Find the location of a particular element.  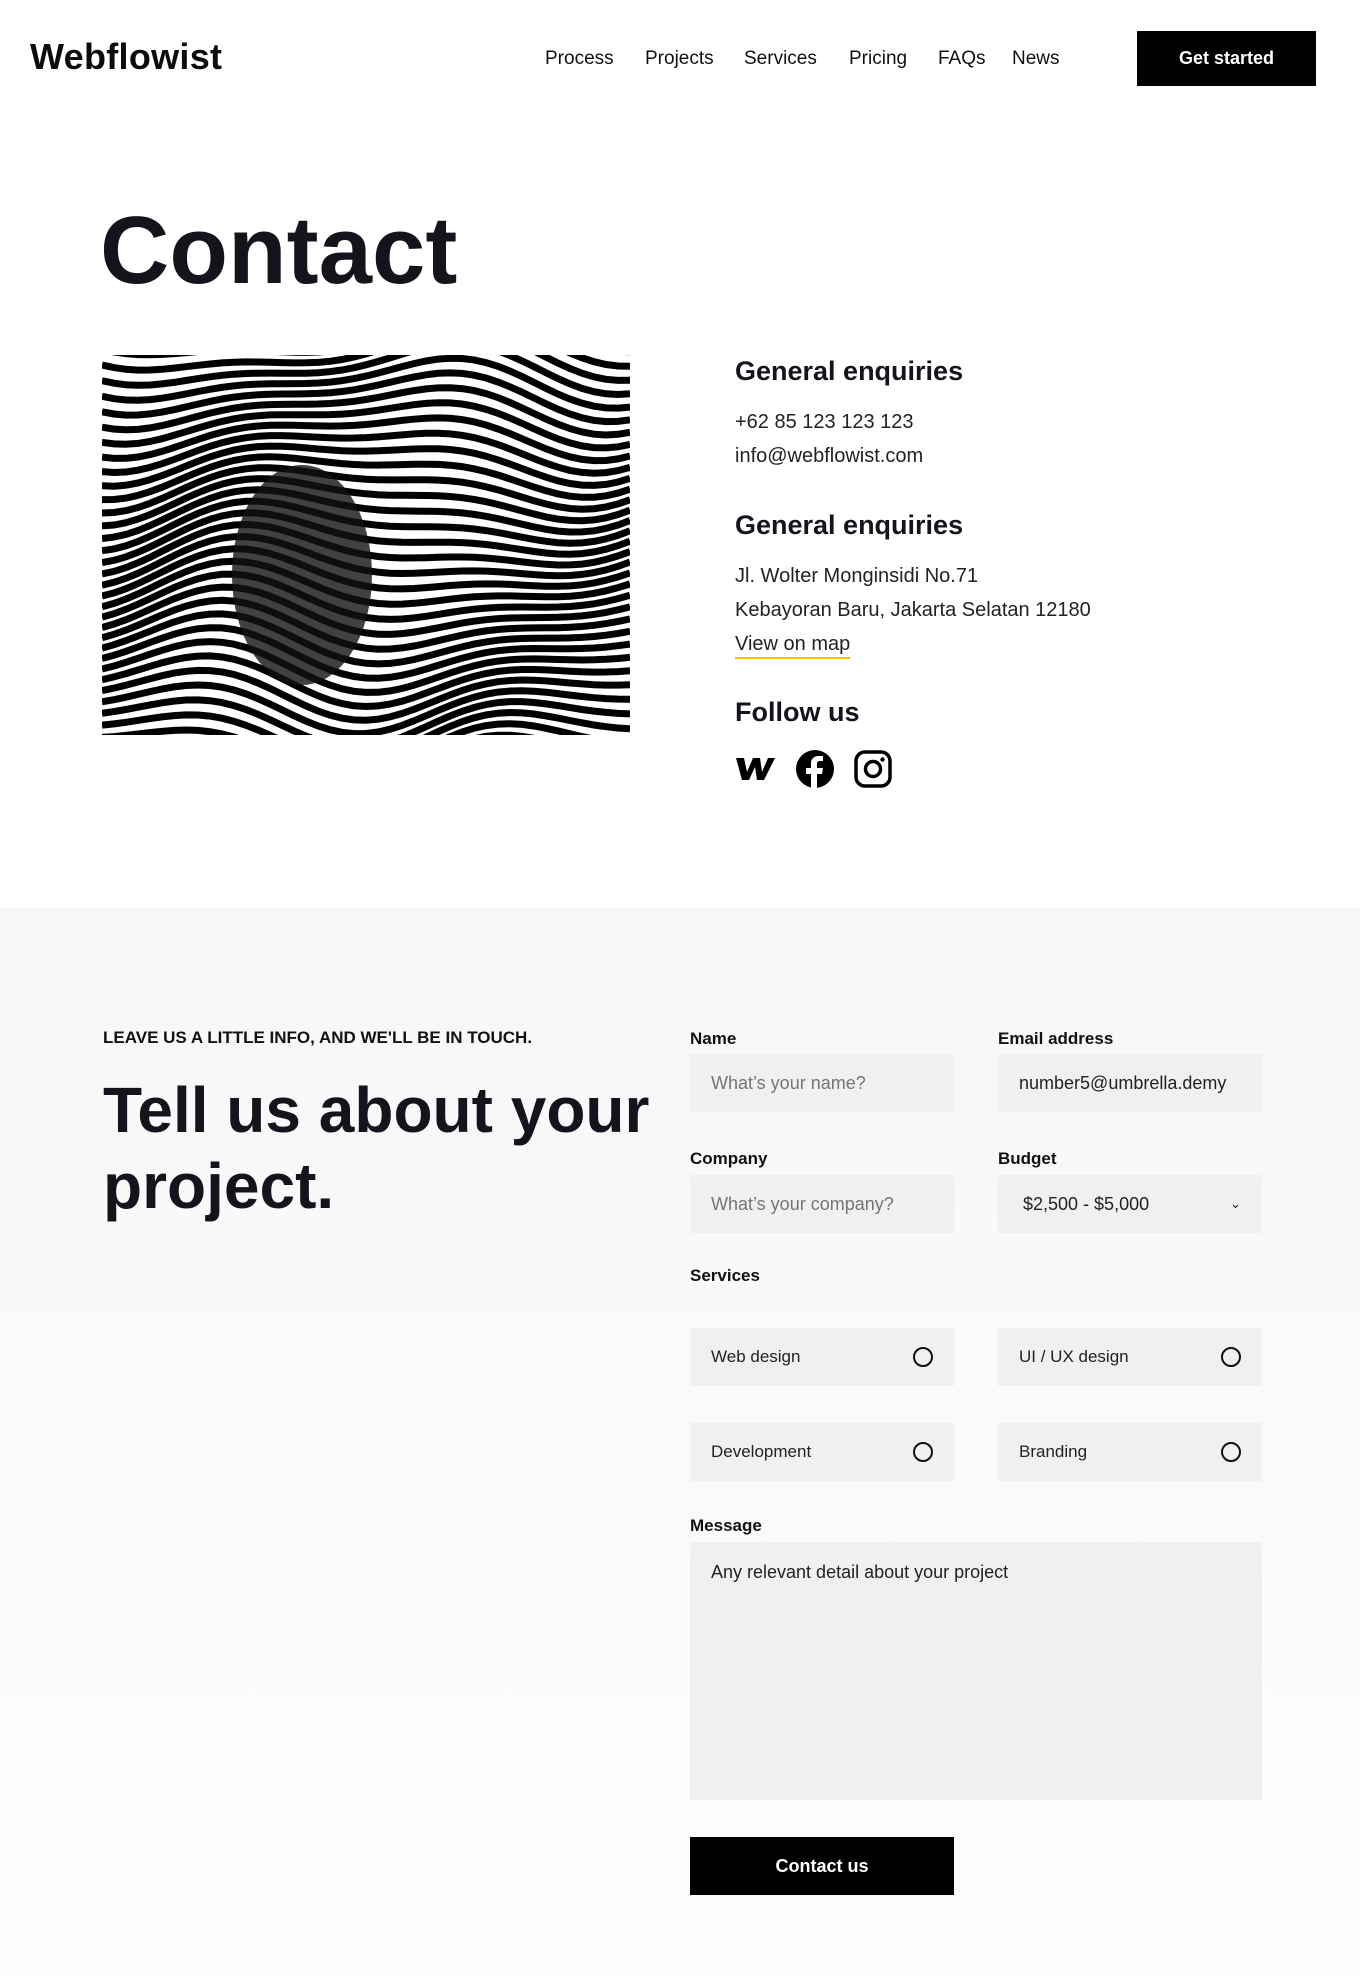

service-development: Development is located at coordinates (822, 1452).